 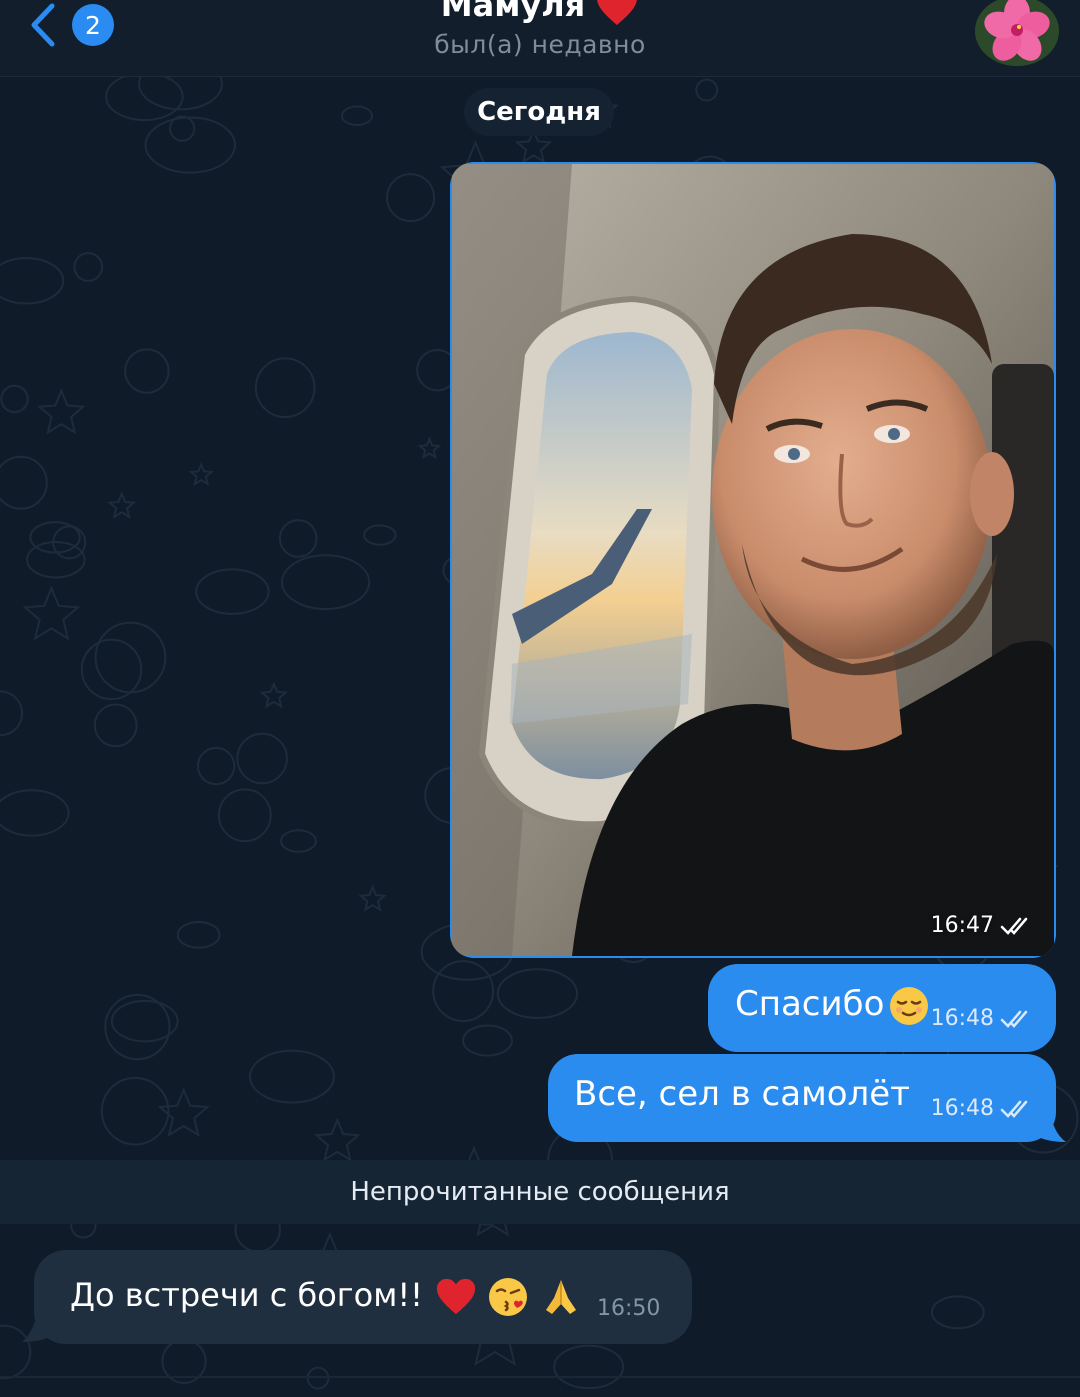 I want to click on message-text-line: Спасибо, so click(x=832, y=1005).